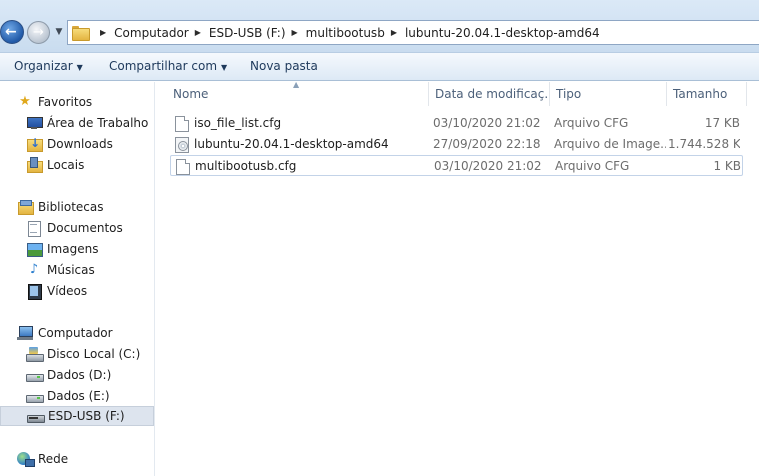 The width and height of the screenshot is (759, 476). I want to click on nav-item-label: Imagens, so click(73, 249).